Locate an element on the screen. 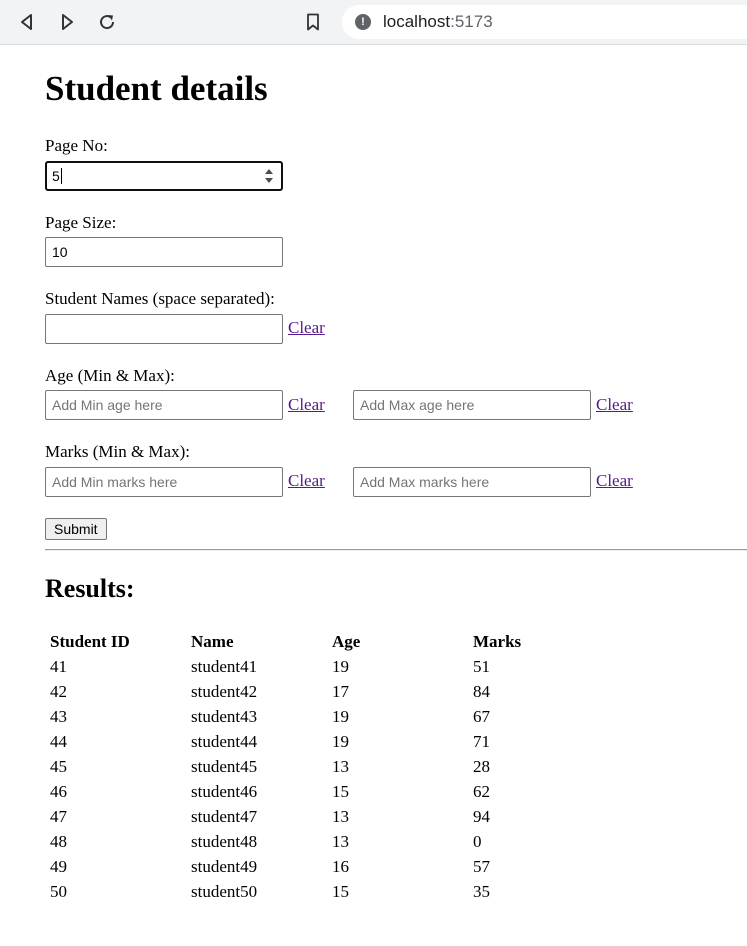  table-header-row: Student ID Name Age Marks is located at coordinates (329, 641).